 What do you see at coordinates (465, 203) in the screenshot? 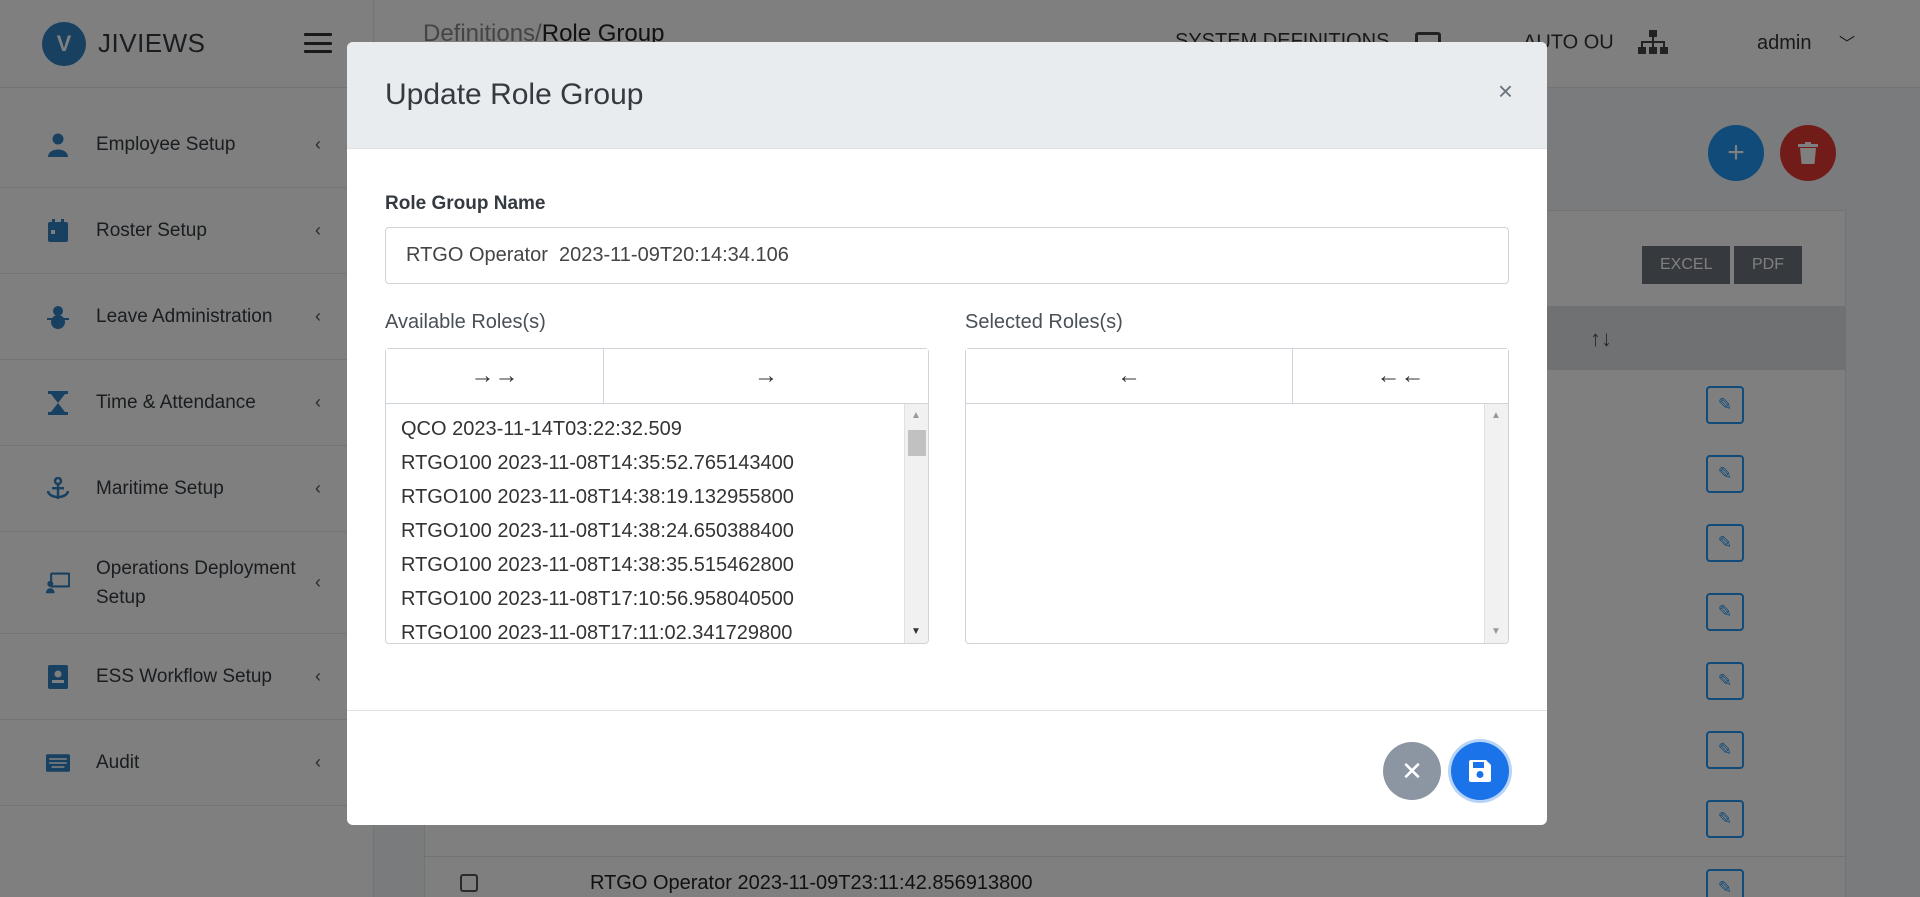
I see `role-group-name-label: Role Group Name` at bounding box center [465, 203].